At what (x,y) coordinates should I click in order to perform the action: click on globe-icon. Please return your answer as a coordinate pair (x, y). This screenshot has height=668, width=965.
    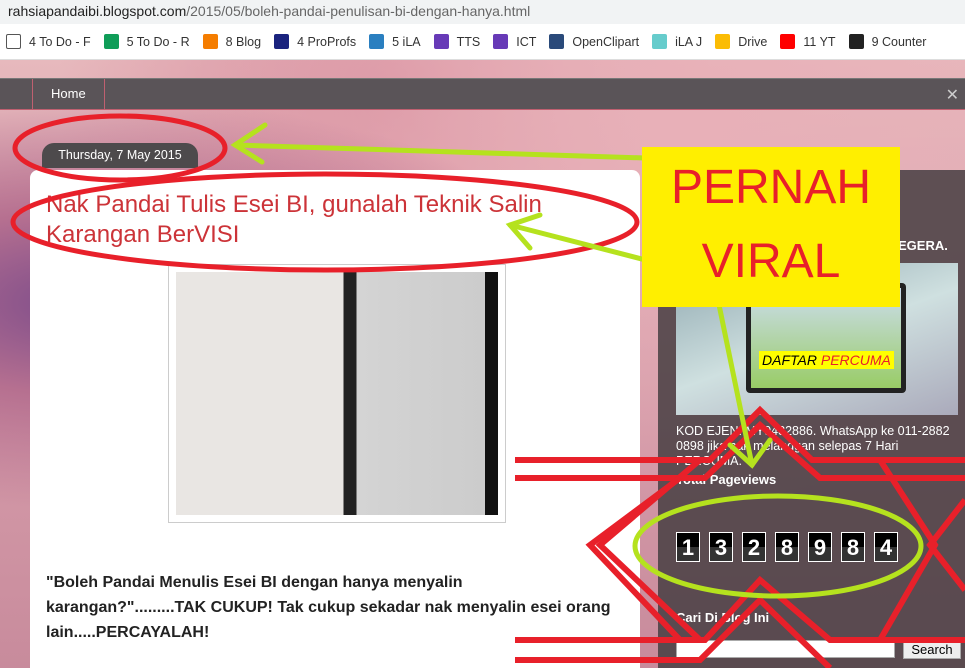
    Looking at the image, I should click on (377, 41).